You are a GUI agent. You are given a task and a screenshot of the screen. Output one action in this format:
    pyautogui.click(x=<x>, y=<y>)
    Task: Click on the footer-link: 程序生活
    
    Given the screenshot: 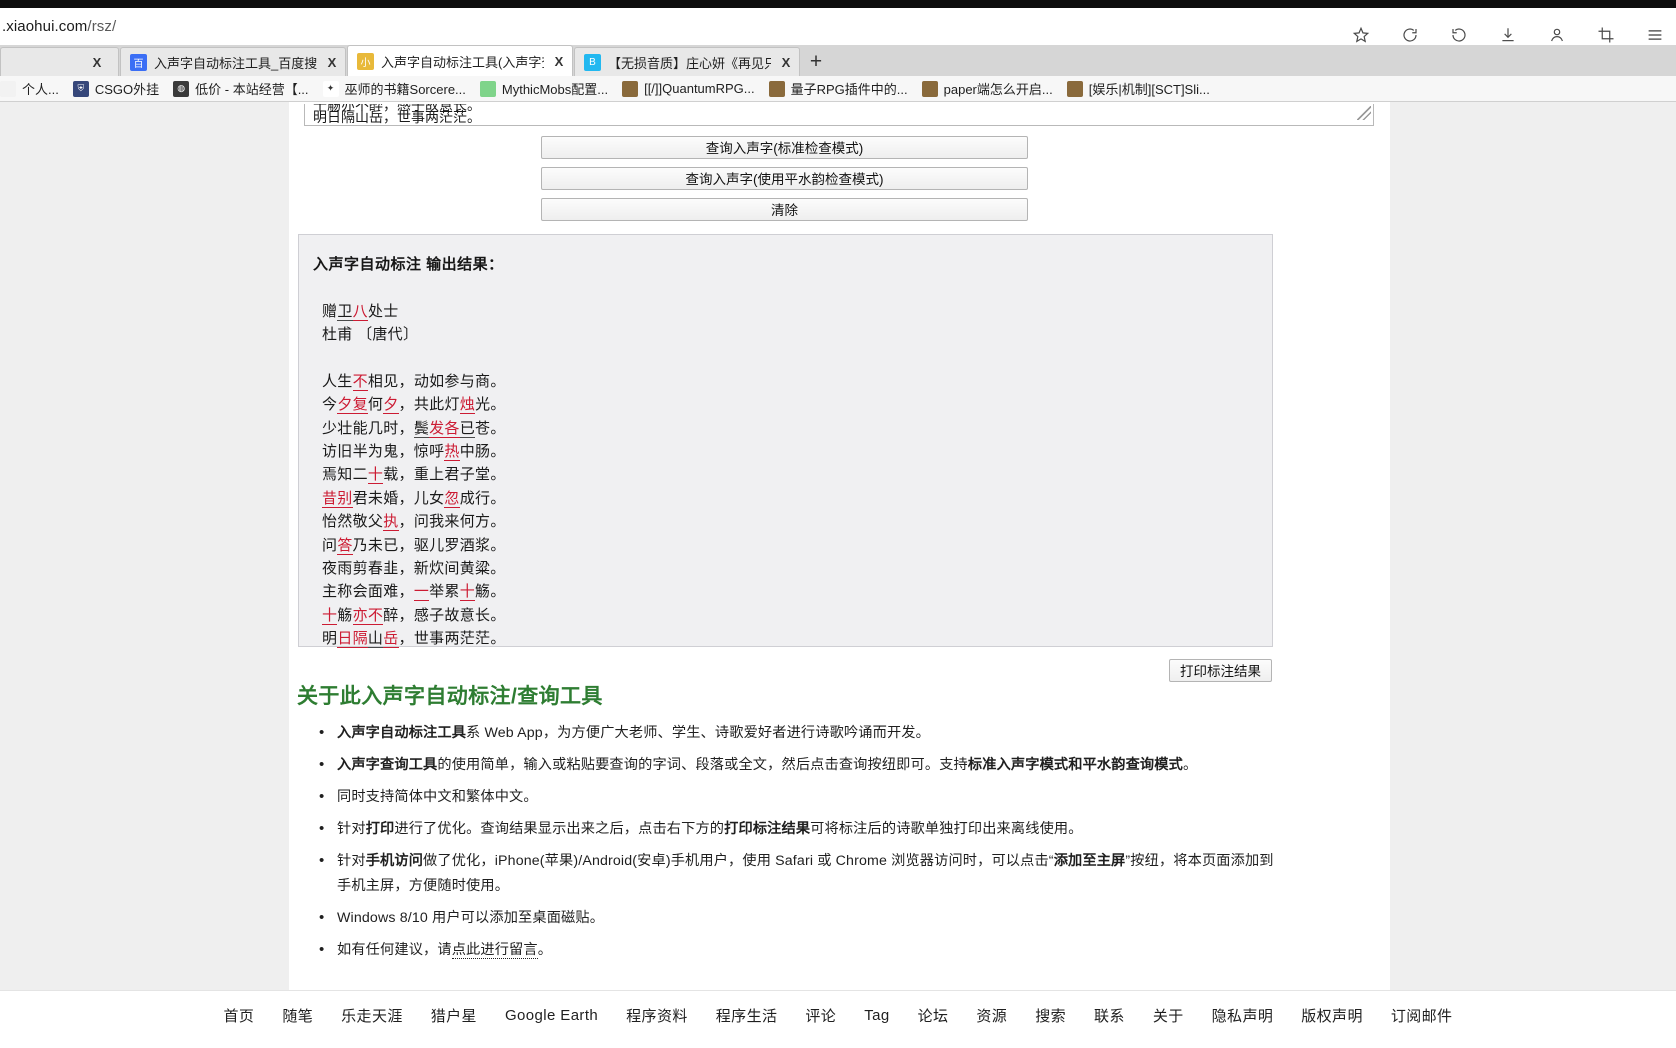 What is the action you would take?
    pyautogui.click(x=747, y=1015)
    